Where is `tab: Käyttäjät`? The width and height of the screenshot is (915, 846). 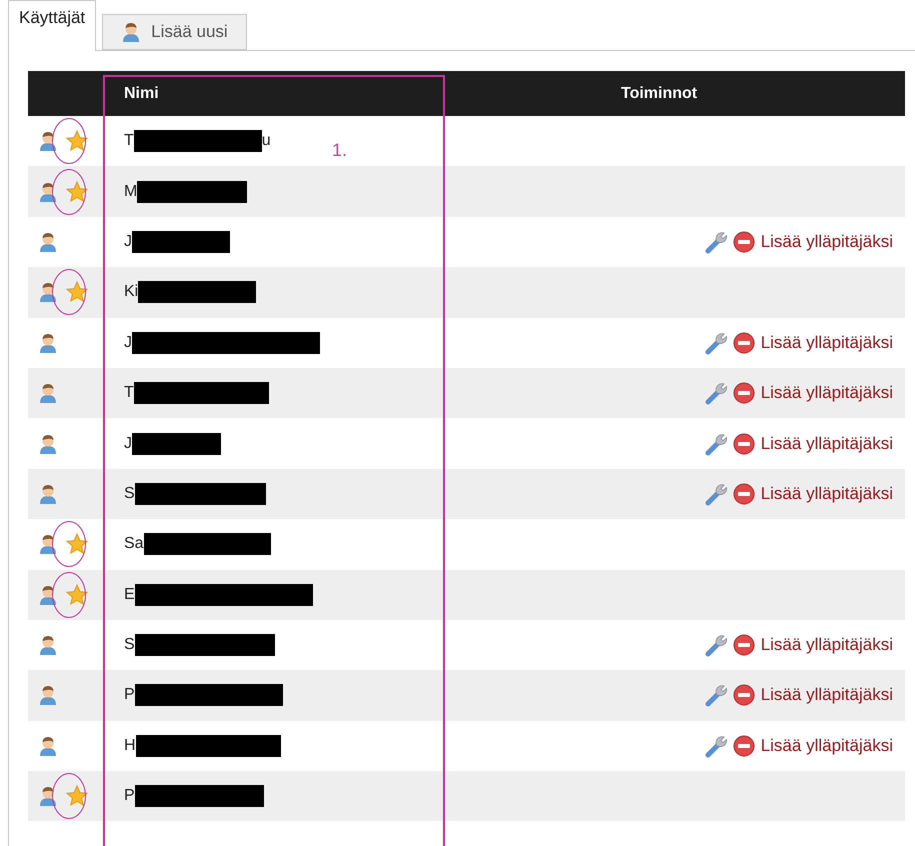 tab: Käyttäjät is located at coordinates (52, 25).